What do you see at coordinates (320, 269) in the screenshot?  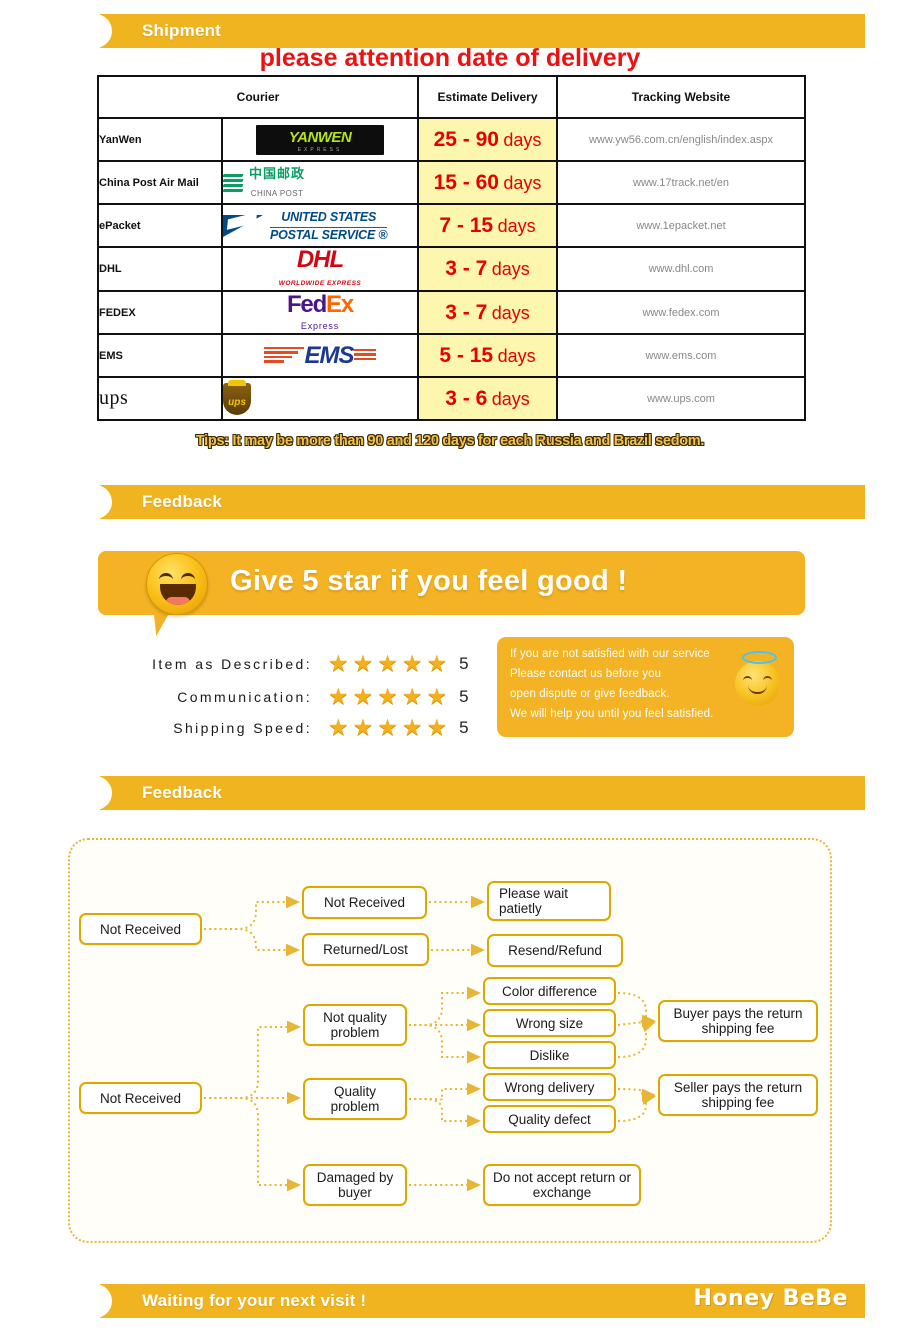 I see `courier-logo-cell: DHL WORLDWIDE EXPRESS` at bounding box center [320, 269].